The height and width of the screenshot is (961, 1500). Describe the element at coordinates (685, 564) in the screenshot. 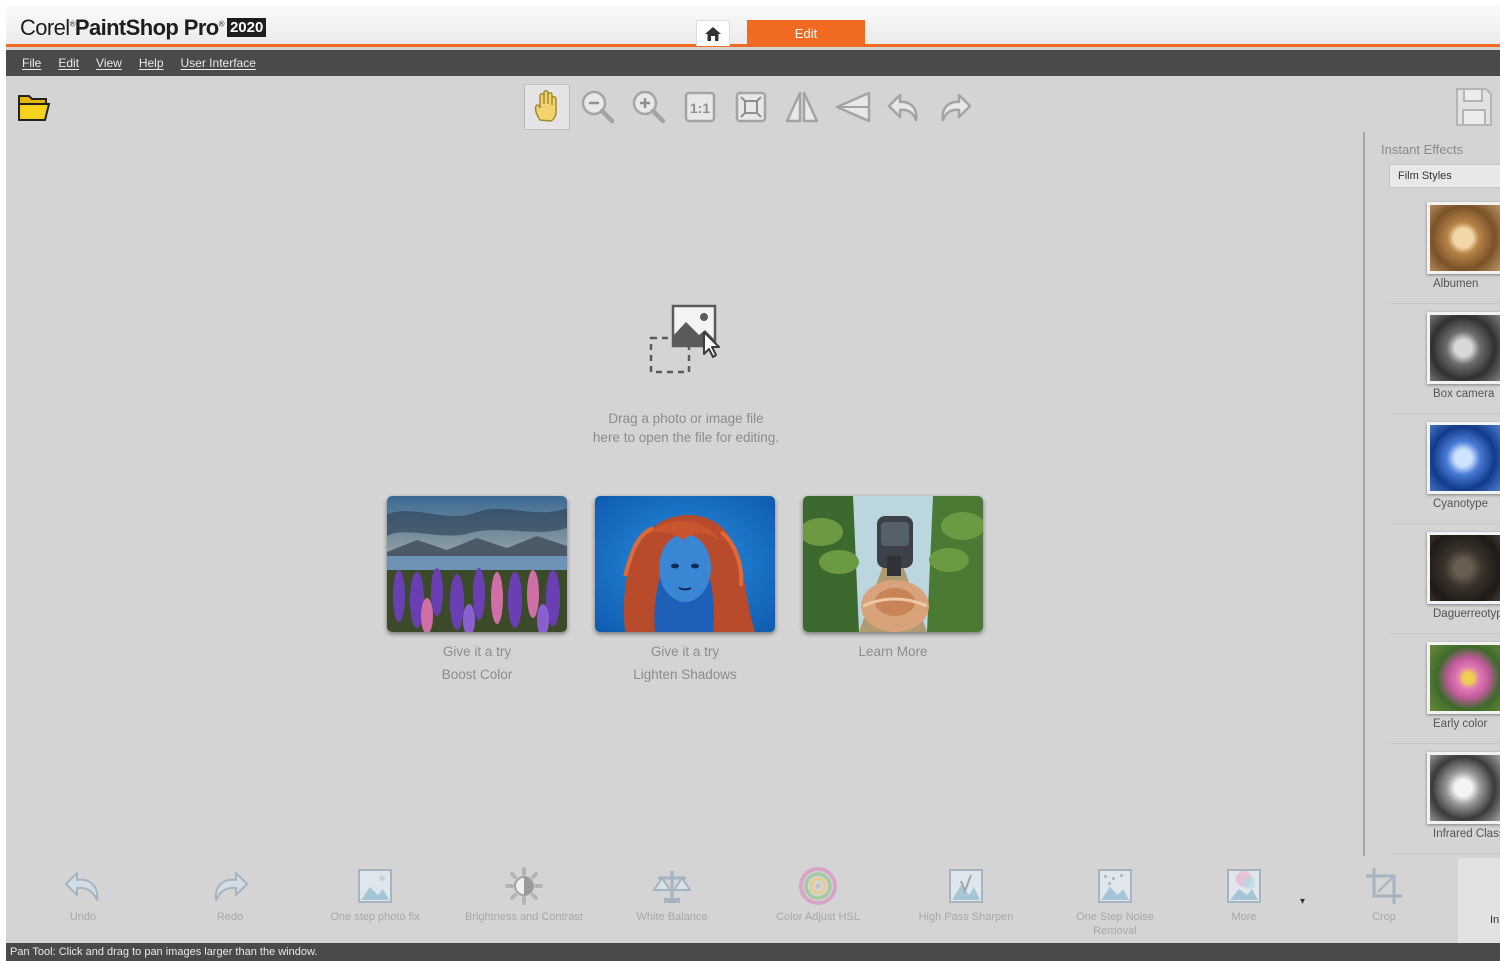

I see `portrait-image` at that location.